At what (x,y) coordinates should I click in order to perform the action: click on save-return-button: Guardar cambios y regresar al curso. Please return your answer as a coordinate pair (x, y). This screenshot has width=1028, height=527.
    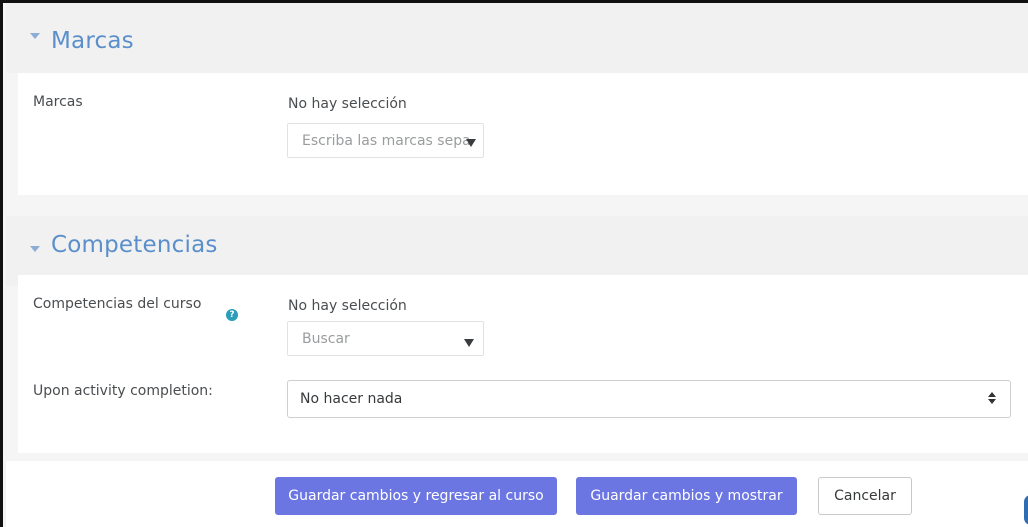
    Looking at the image, I should click on (416, 496).